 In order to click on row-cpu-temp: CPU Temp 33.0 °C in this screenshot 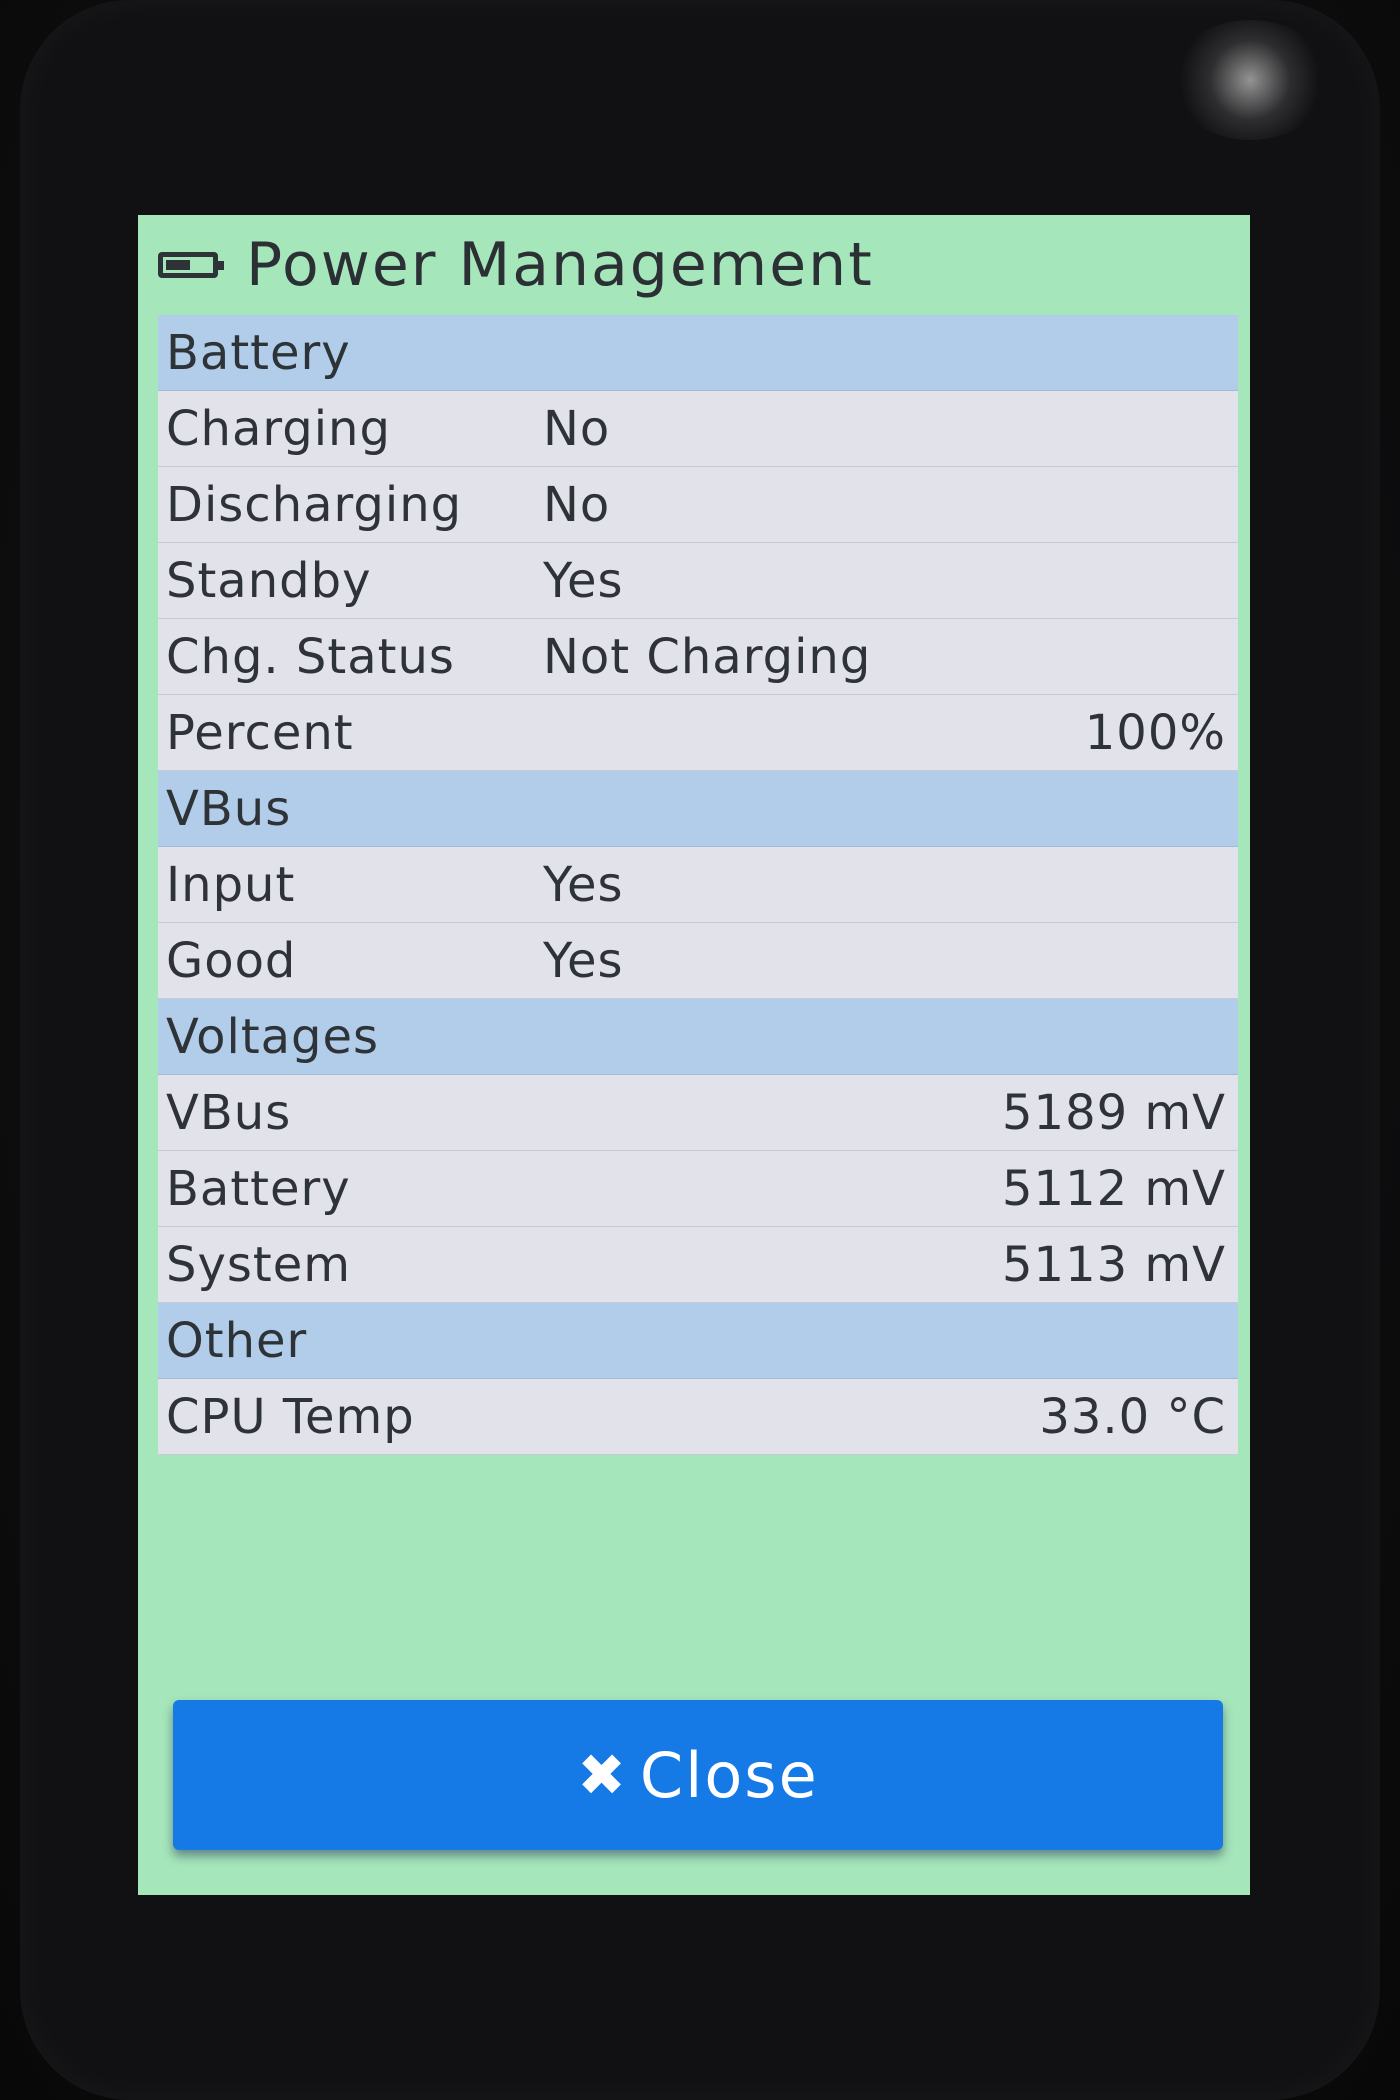, I will do `click(698, 1417)`.